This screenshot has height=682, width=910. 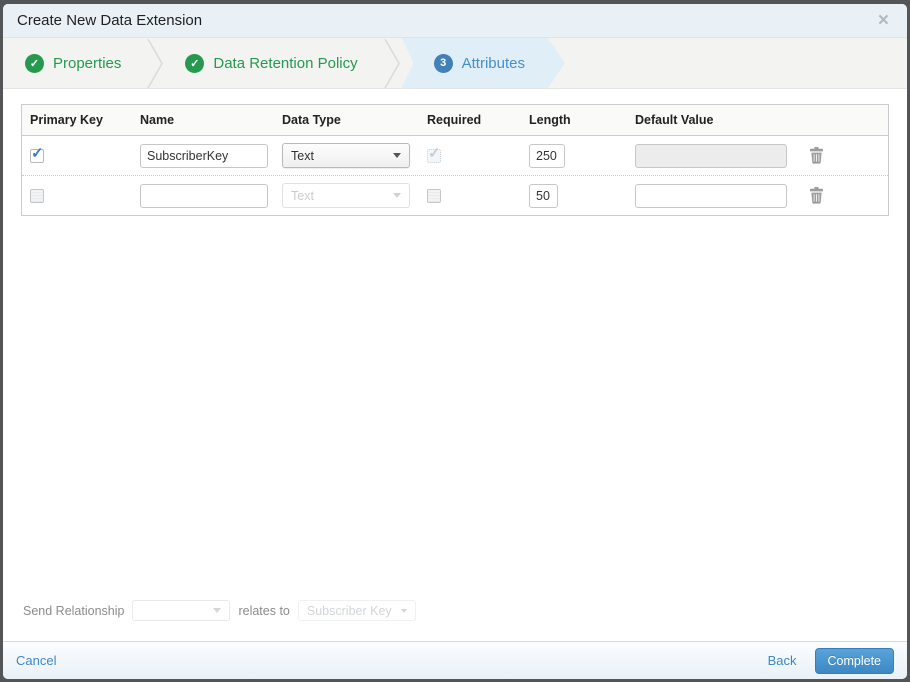 What do you see at coordinates (455, 195) in the screenshot?
I see `table-row: Text` at bounding box center [455, 195].